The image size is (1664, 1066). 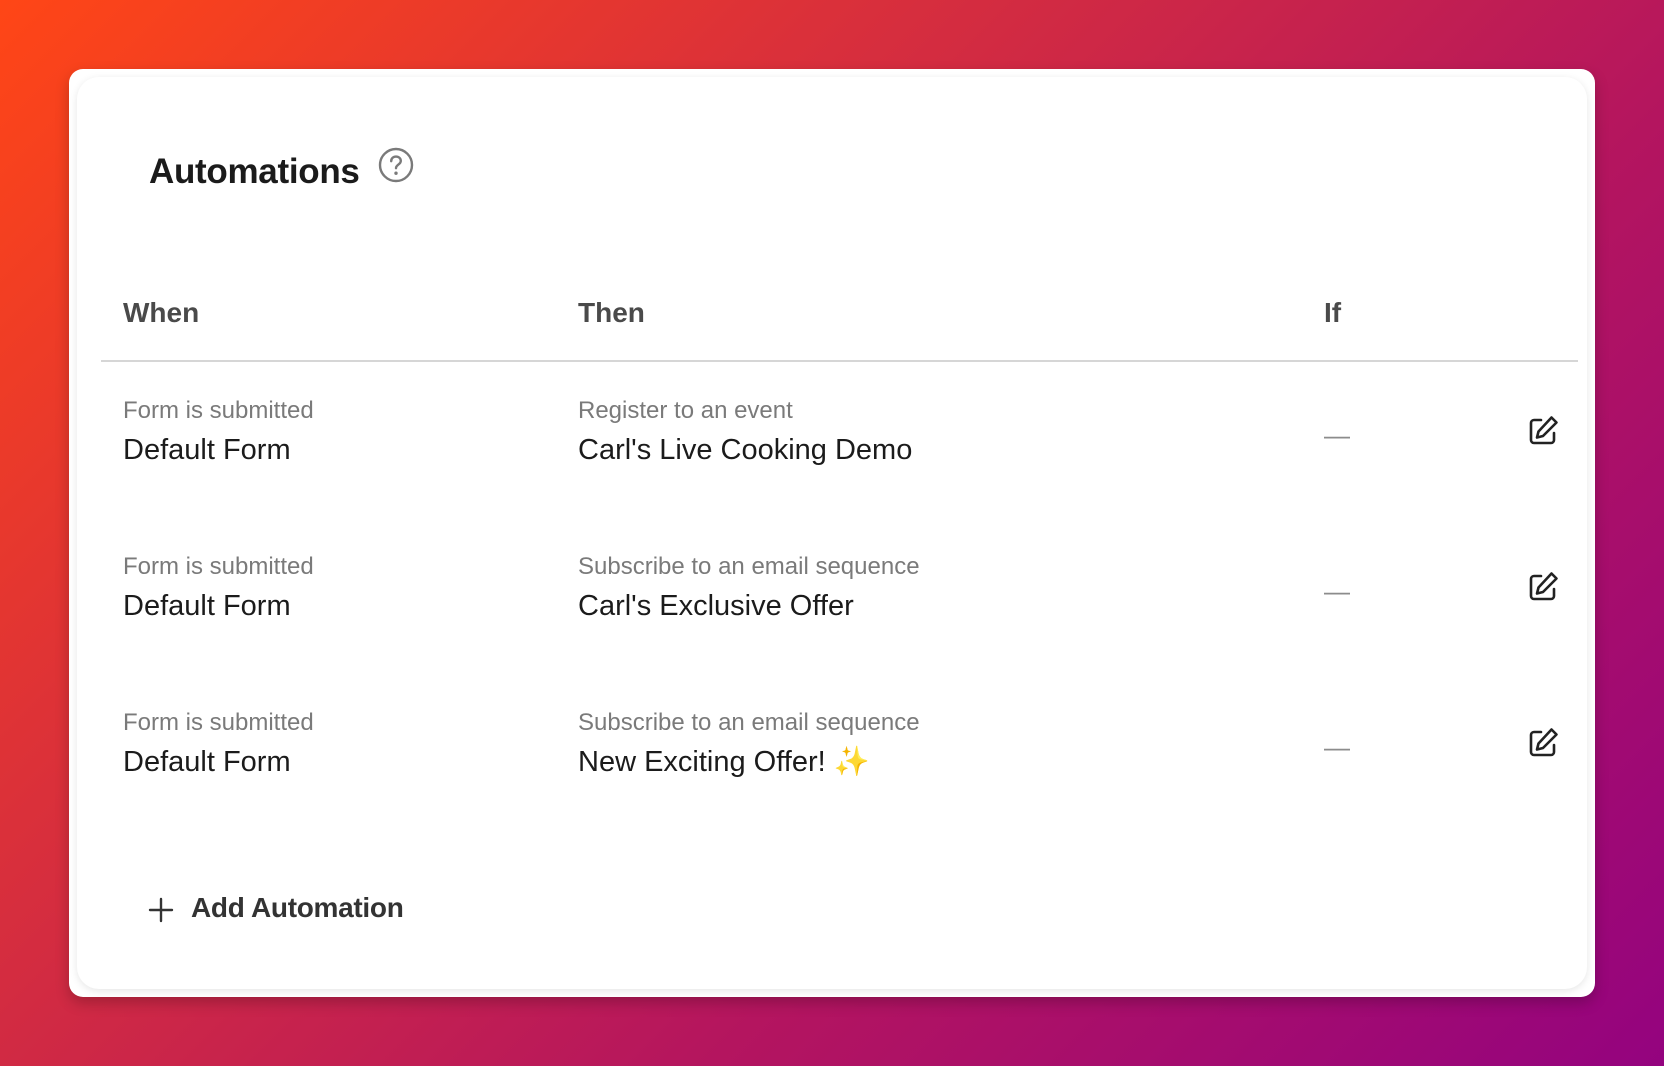 What do you see at coordinates (839, 361) in the screenshot?
I see `header-divider` at bounding box center [839, 361].